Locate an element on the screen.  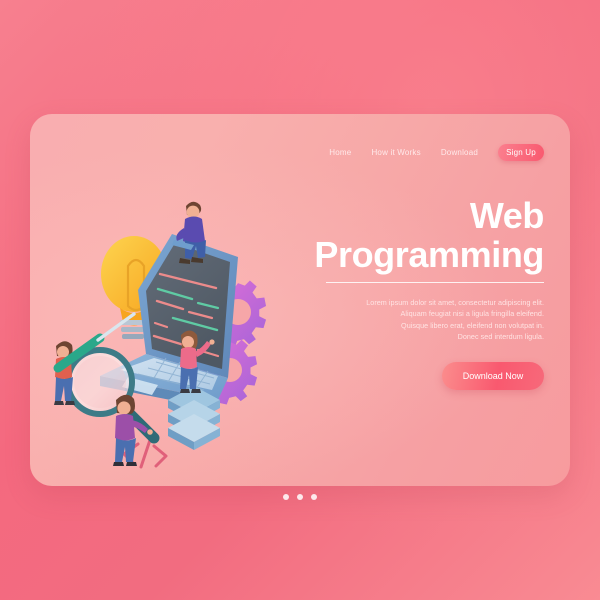
nav-link-home: Home is located at coordinates (340, 152).